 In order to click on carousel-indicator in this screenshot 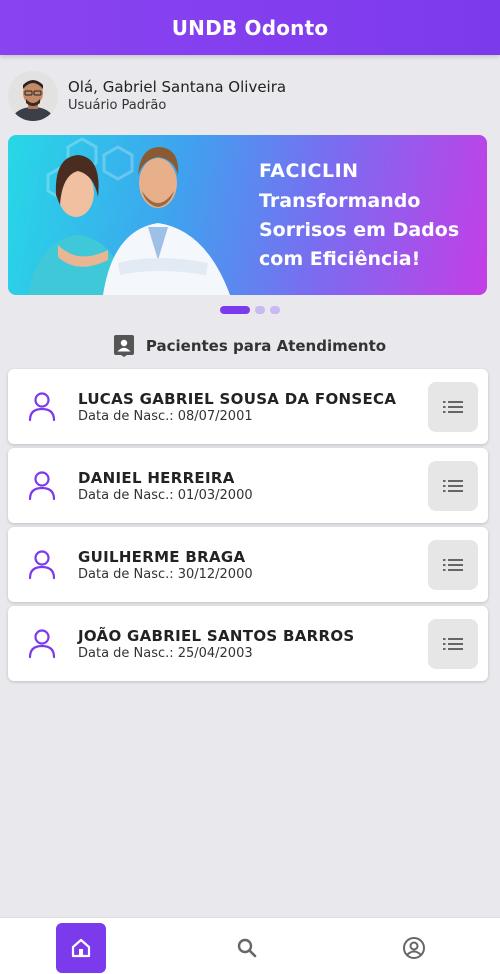, I will do `click(250, 310)`.